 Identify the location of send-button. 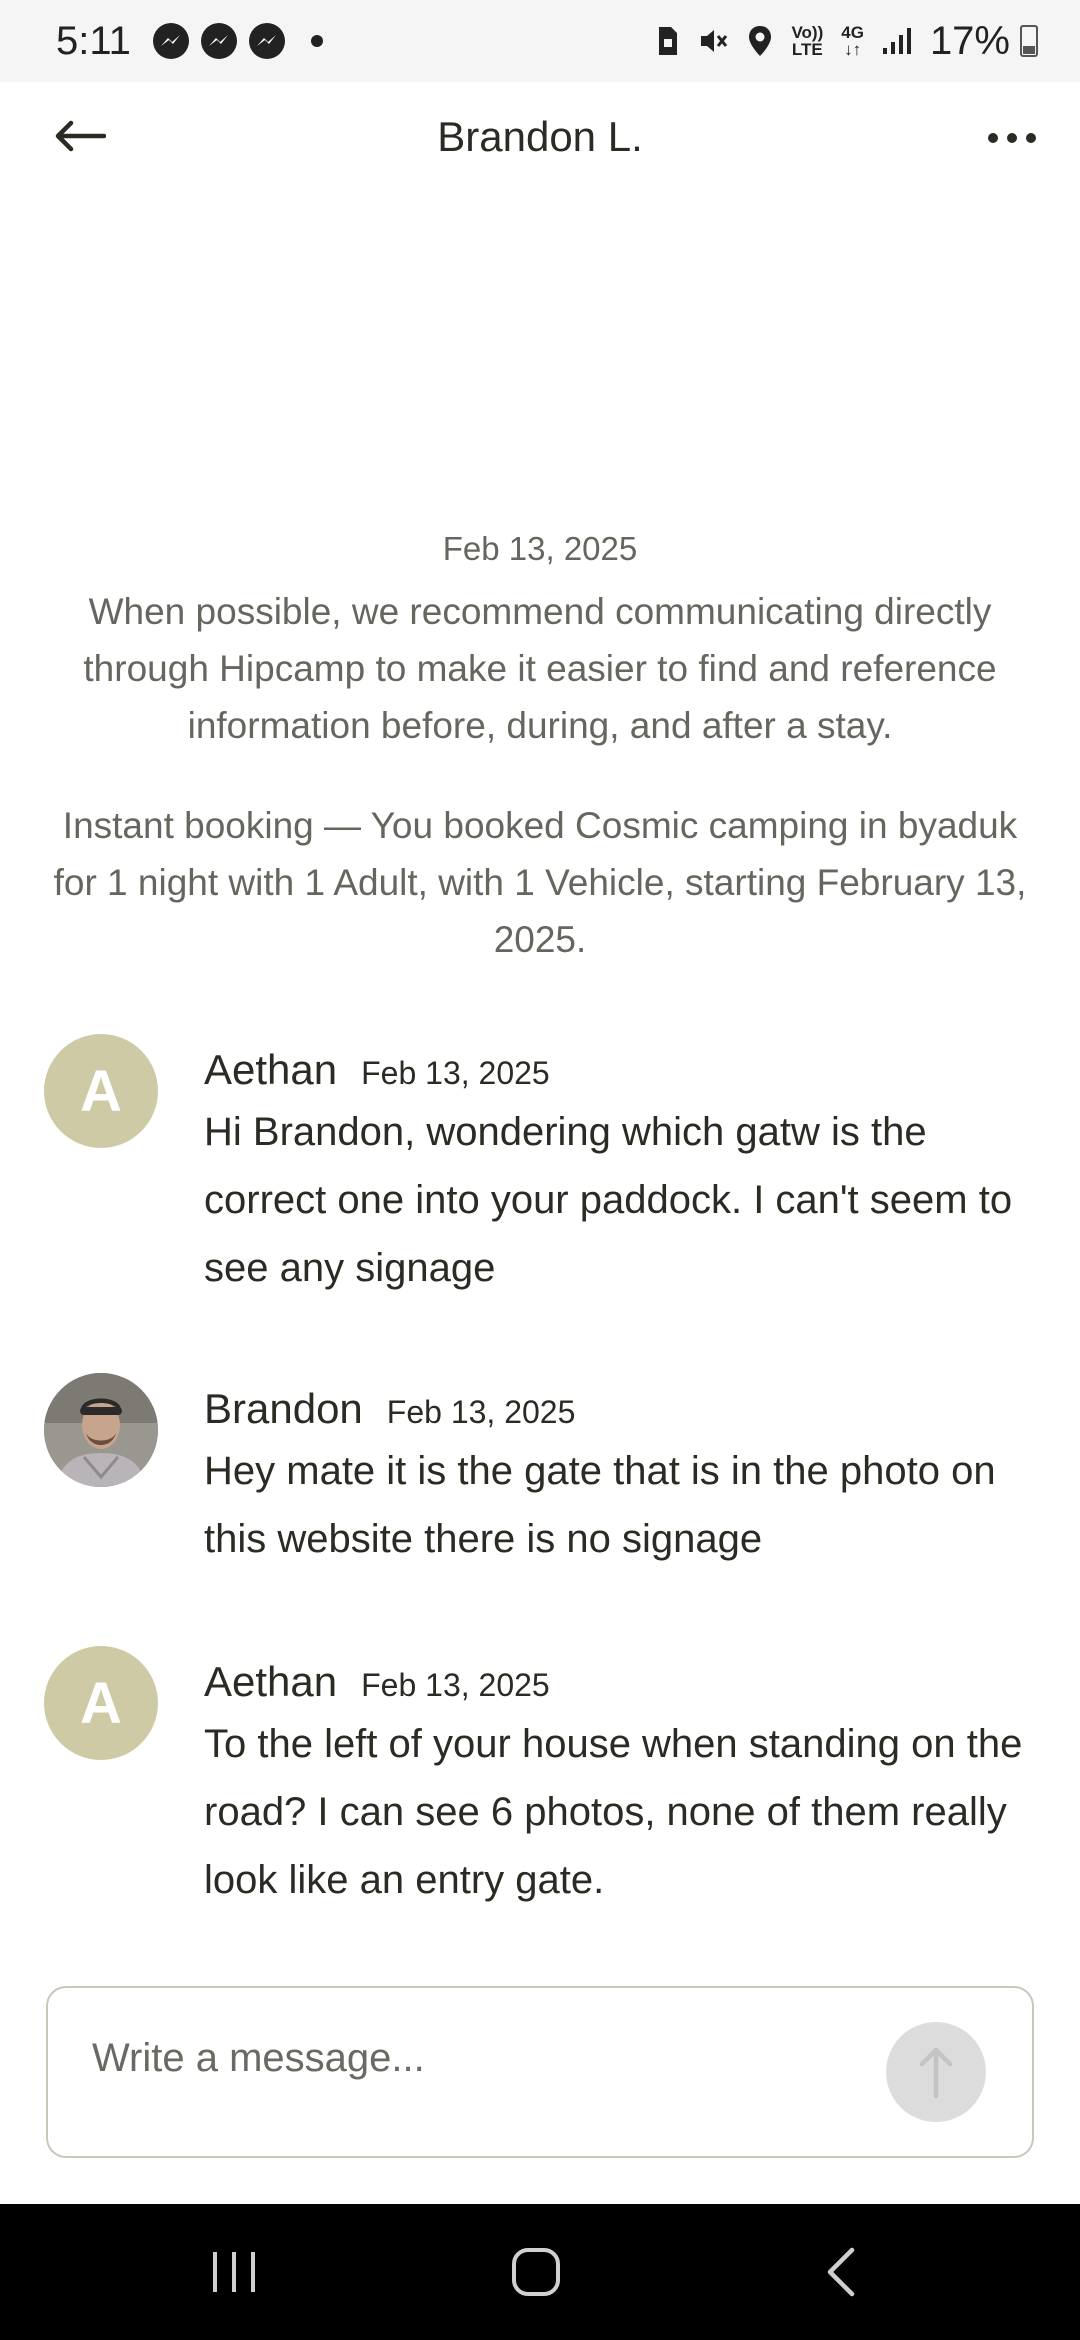
(936, 2072).